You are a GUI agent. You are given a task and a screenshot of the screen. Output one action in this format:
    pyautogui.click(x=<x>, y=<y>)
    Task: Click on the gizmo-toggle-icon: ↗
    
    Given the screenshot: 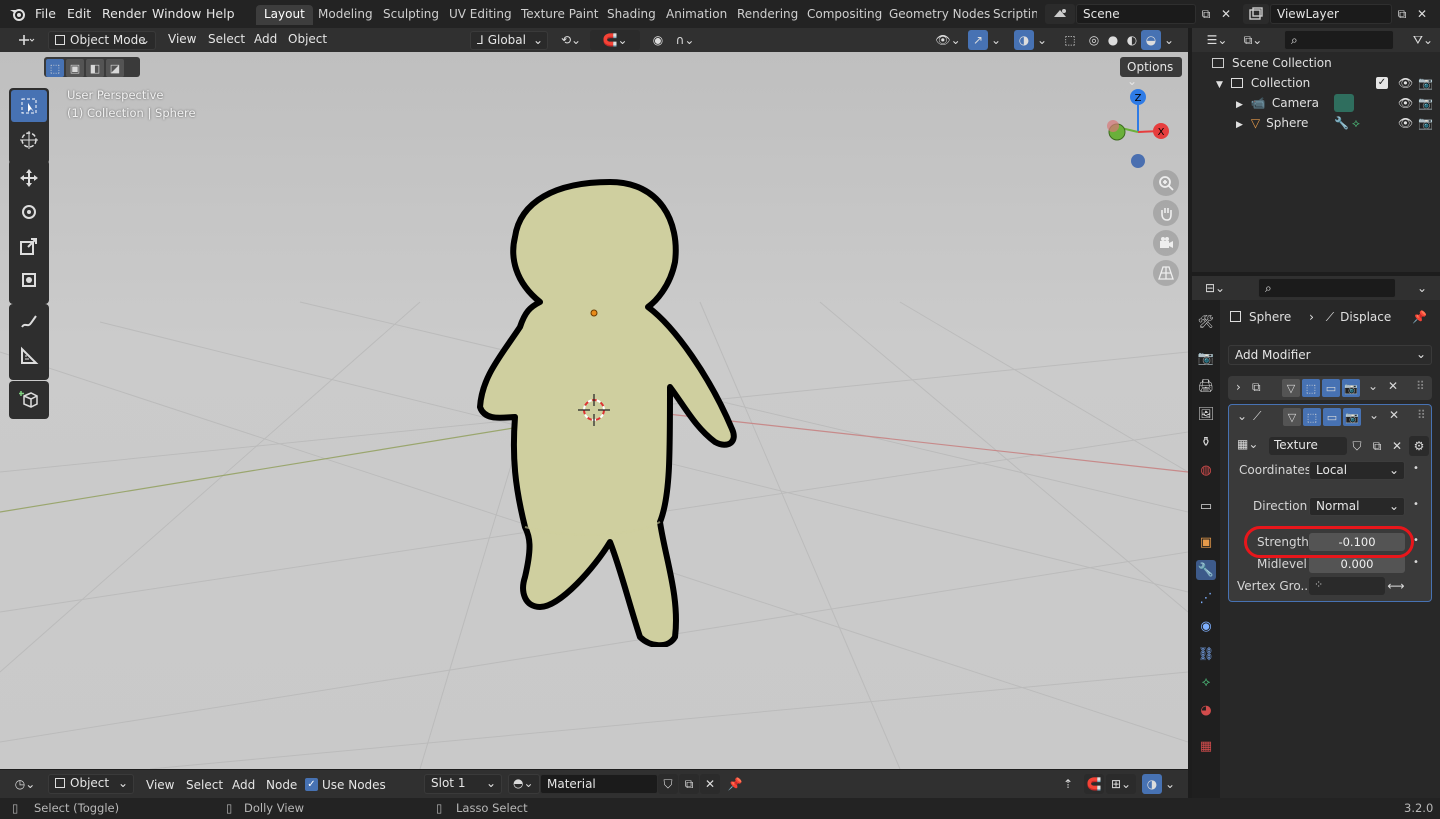 What is the action you would take?
    pyautogui.click(x=978, y=40)
    